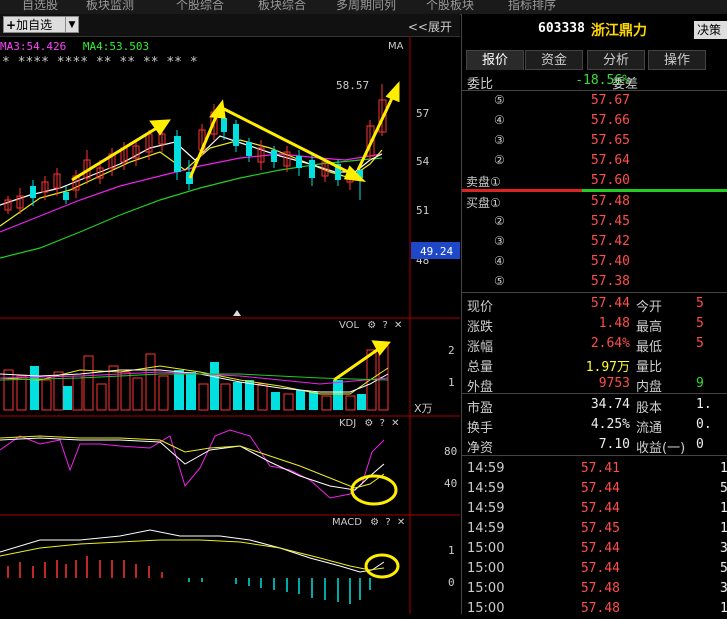 This screenshot has height=619, width=727. What do you see at coordinates (594, 282) in the screenshot?
I see `buy-row: ⑤ 57.38` at bounding box center [594, 282].